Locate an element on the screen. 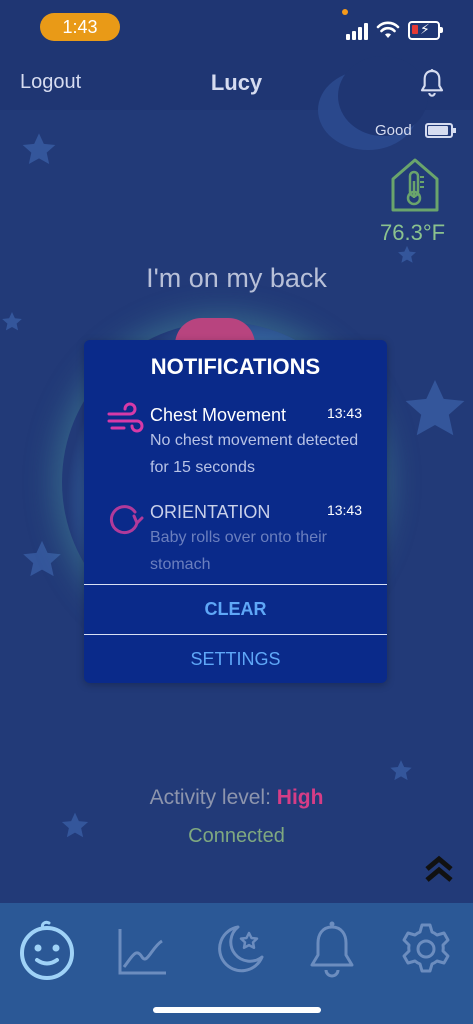  temperature-reading: 76.3°F is located at coordinates (413, 232).